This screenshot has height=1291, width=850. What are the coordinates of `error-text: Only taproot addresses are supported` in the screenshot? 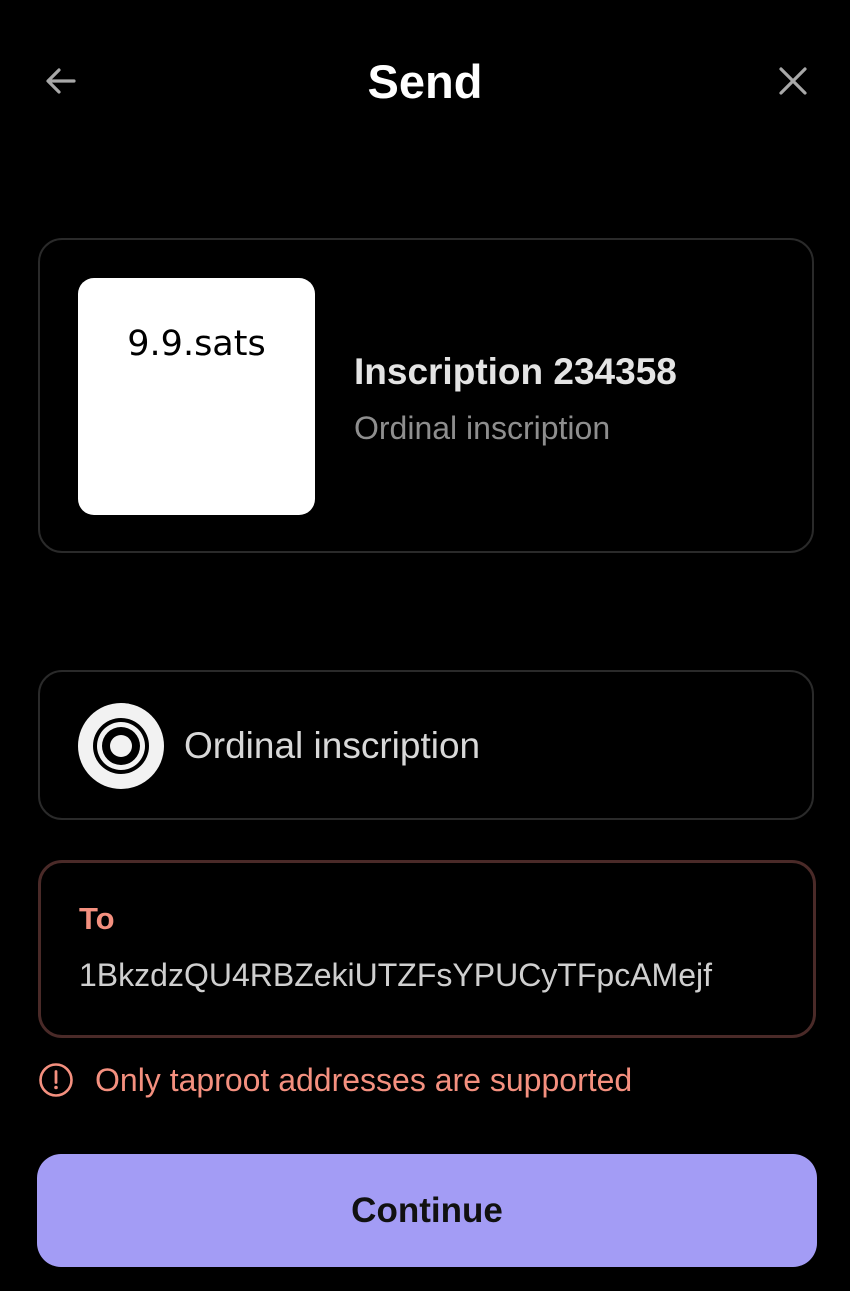 It's located at (364, 1080).